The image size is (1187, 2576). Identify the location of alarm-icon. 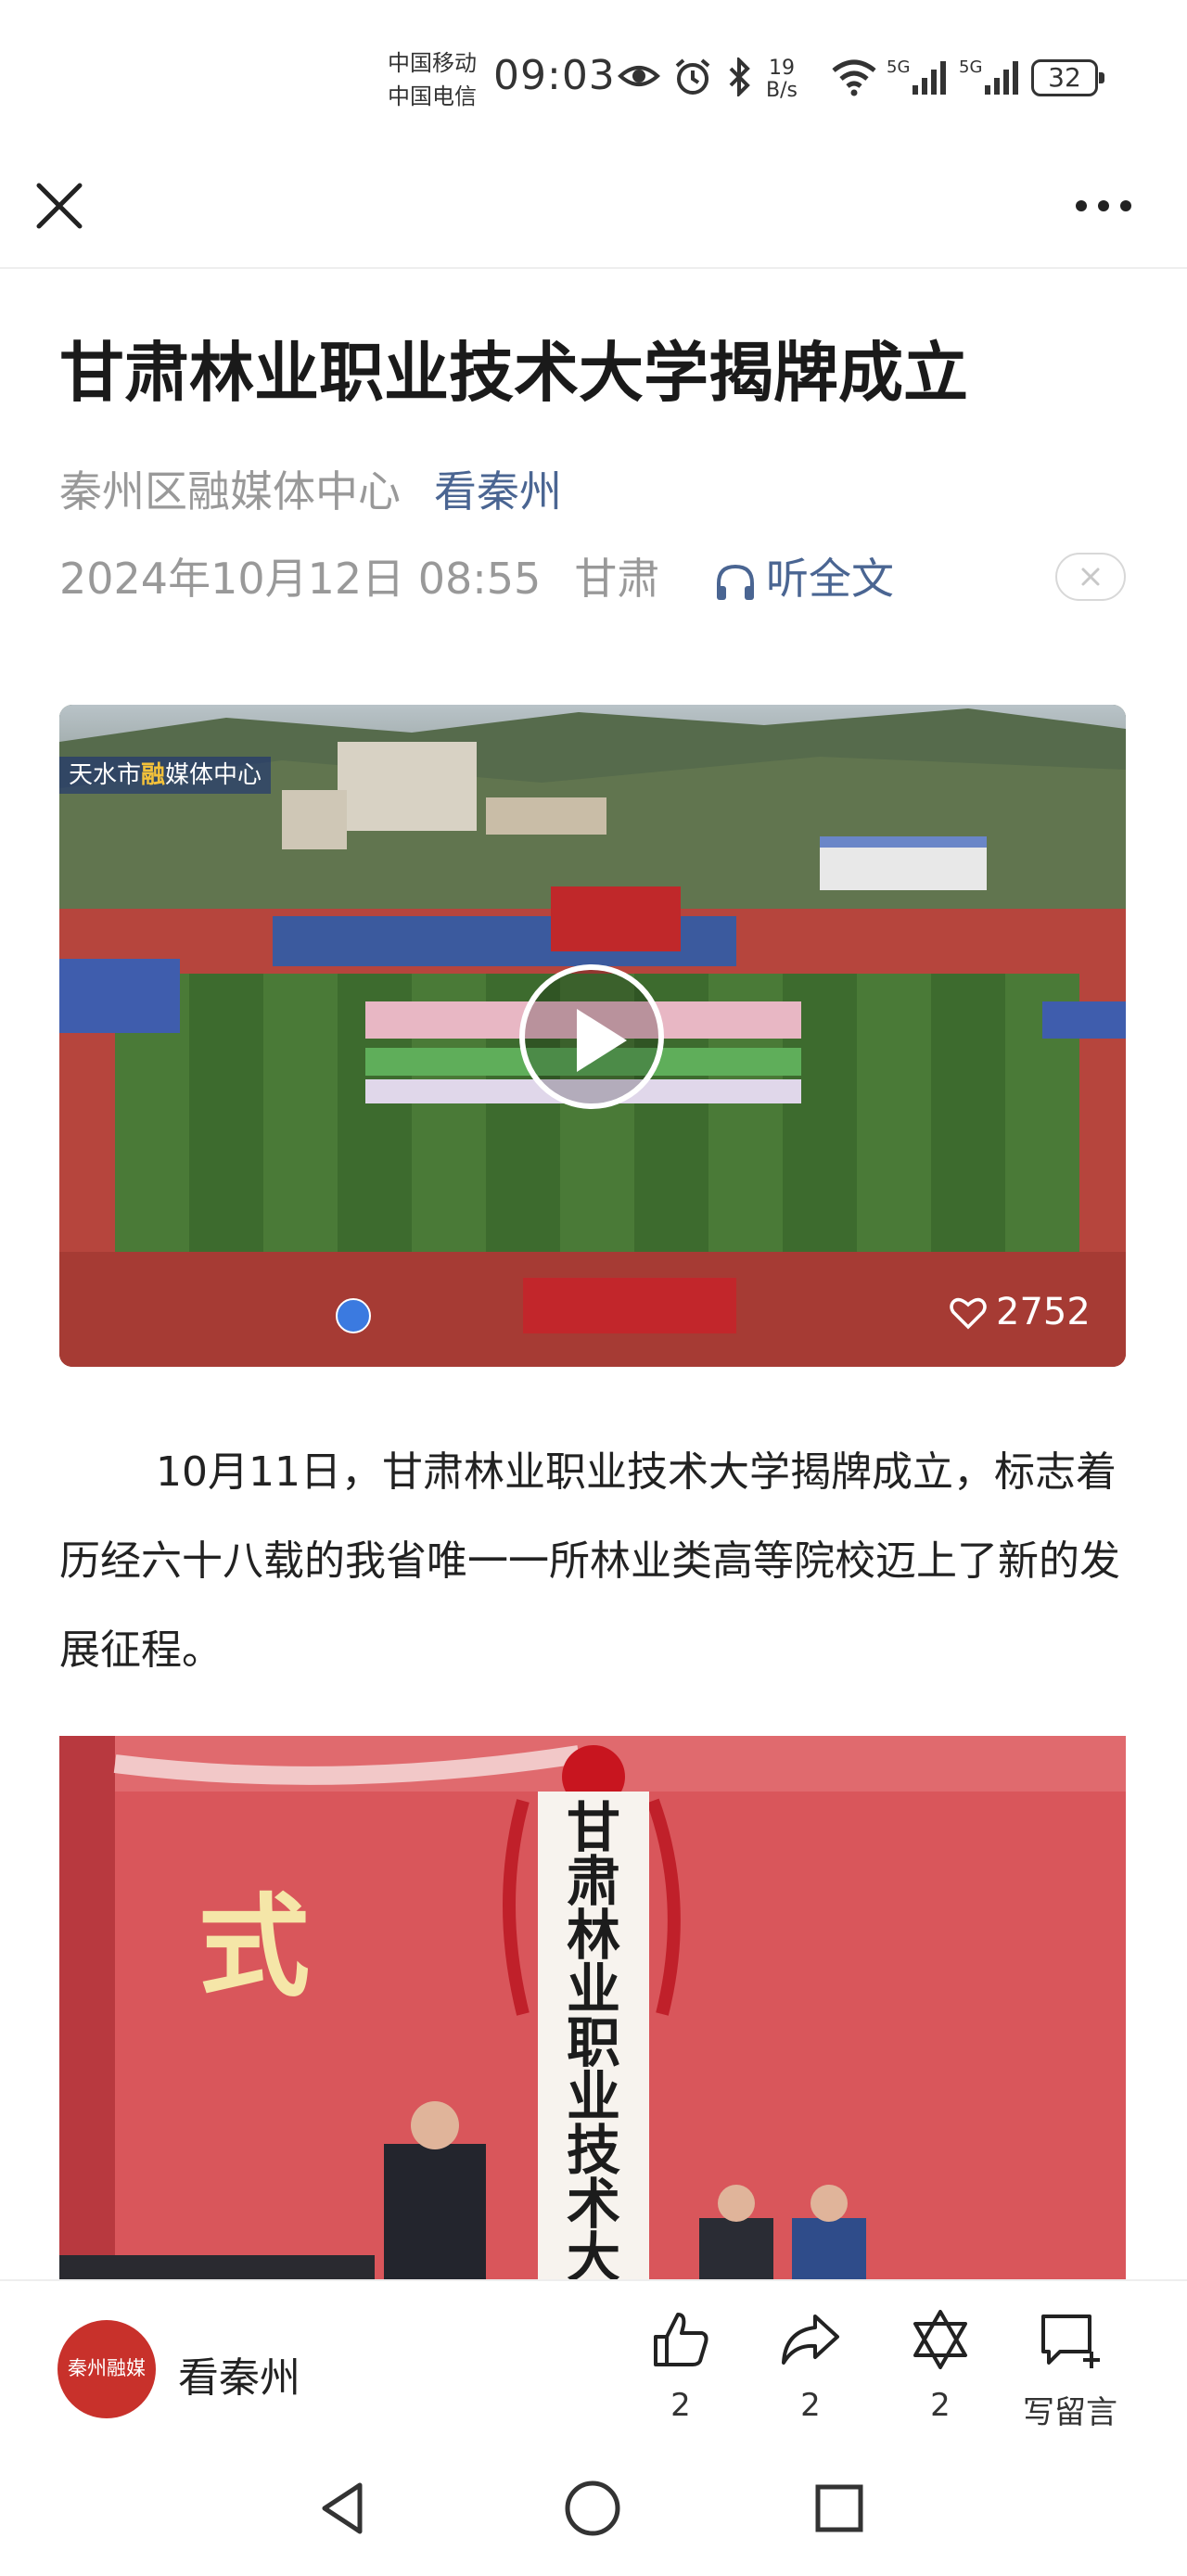
(692, 76).